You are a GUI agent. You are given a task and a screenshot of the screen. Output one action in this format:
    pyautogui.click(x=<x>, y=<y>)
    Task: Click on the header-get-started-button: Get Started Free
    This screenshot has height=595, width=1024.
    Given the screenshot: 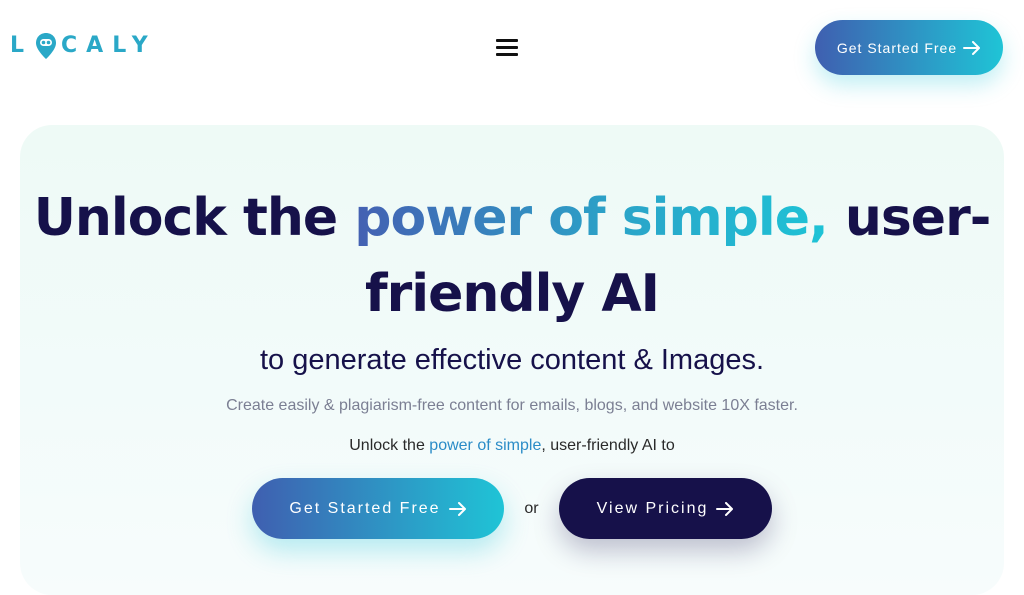 What is the action you would take?
    pyautogui.click(x=909, y=47)
    